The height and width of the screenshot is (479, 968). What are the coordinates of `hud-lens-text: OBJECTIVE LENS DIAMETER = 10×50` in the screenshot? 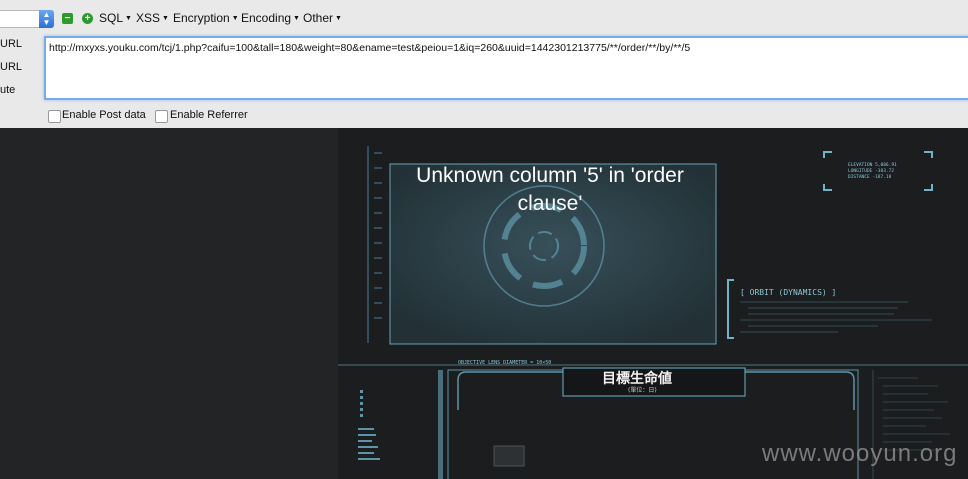 It's located at (504, 363).